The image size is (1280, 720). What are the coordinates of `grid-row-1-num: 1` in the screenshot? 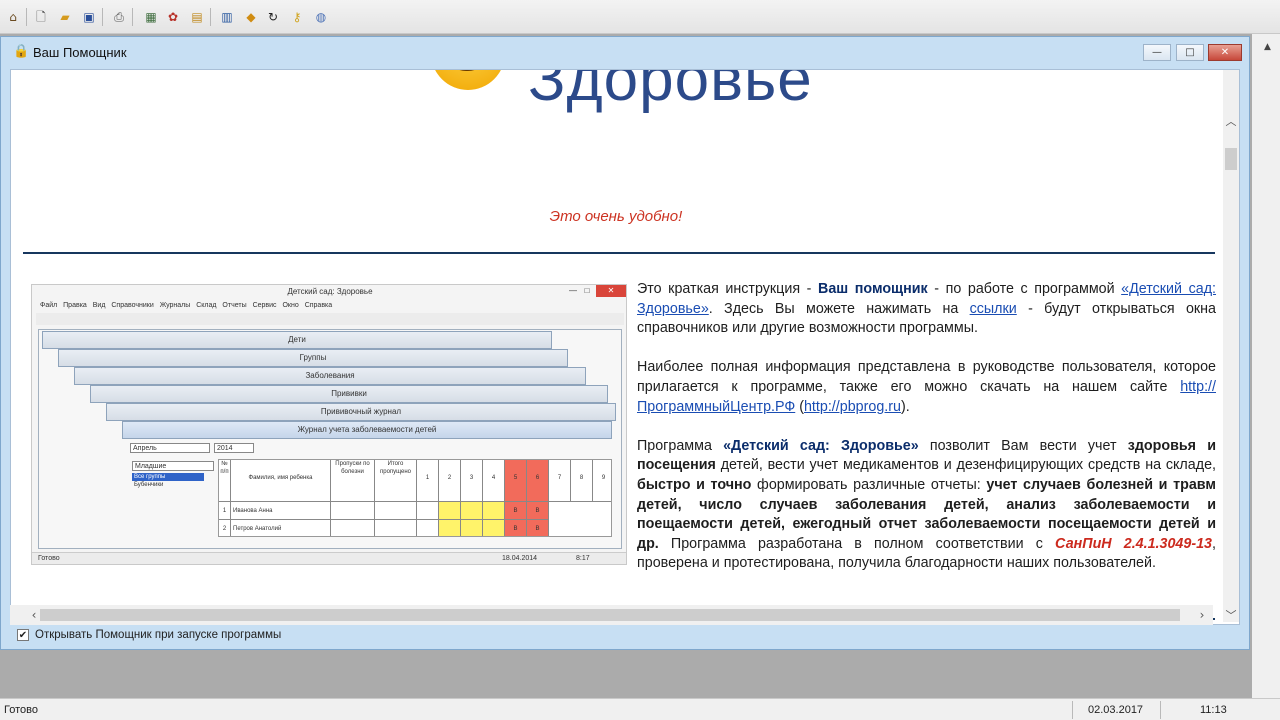 It's located at (225, 511).